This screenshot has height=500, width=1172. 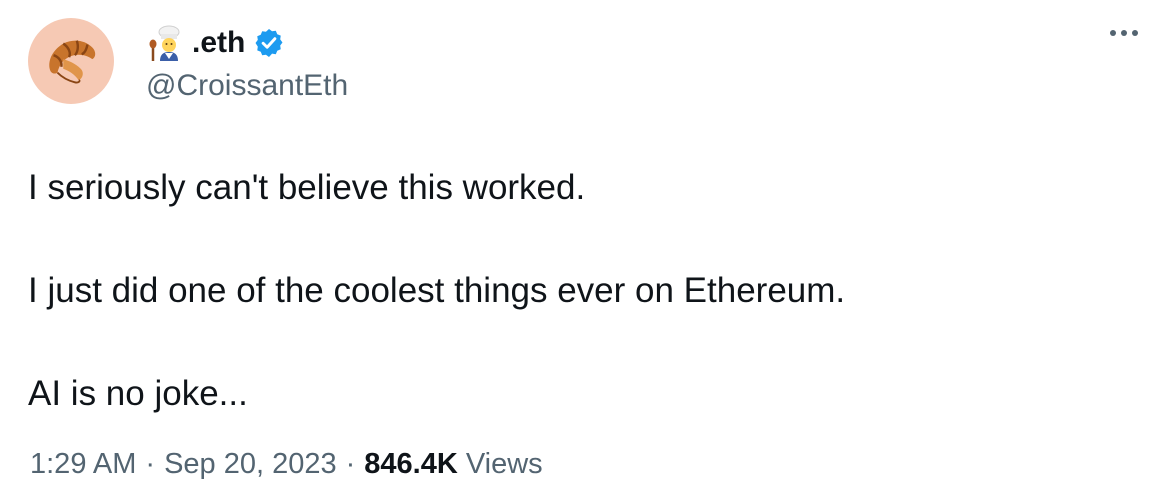 I want to click on croissant-icon, so click(x=72, y=62).